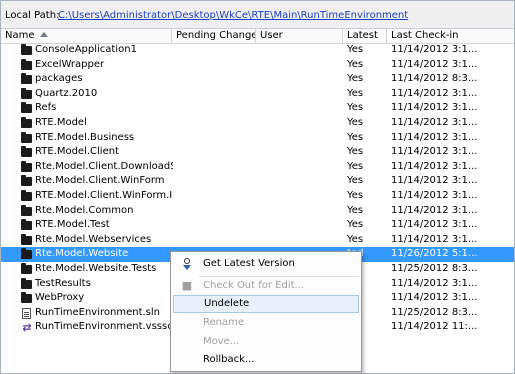  Describe the element at coordinates (85, 137) in the screenshot. I see `item-name: RTE.Model.Business` at that location.